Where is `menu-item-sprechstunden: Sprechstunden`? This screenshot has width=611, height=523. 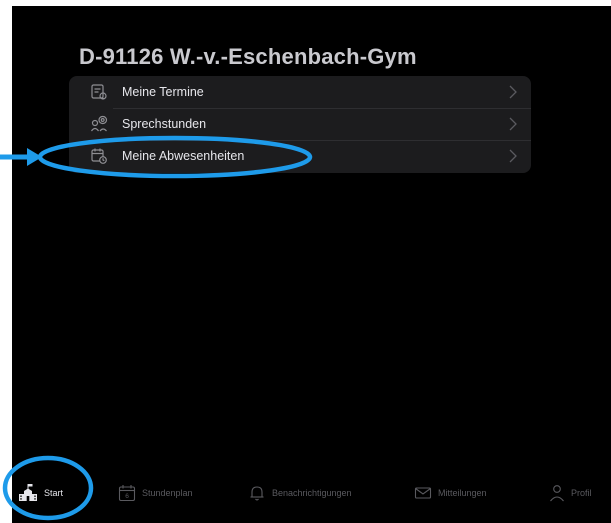 menu-item-sprechstunden: Sprechstunden is located at coordinates (300, 124).